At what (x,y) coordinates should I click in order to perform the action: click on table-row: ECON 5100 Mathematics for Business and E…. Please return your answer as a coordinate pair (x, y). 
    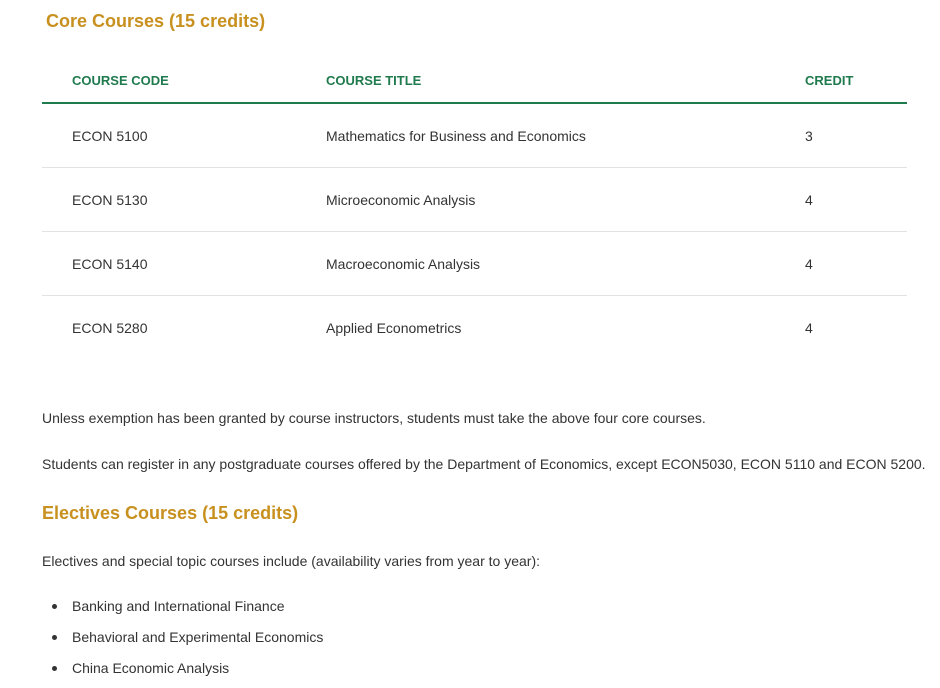
    Looking at the image, I should click on (474, 135).